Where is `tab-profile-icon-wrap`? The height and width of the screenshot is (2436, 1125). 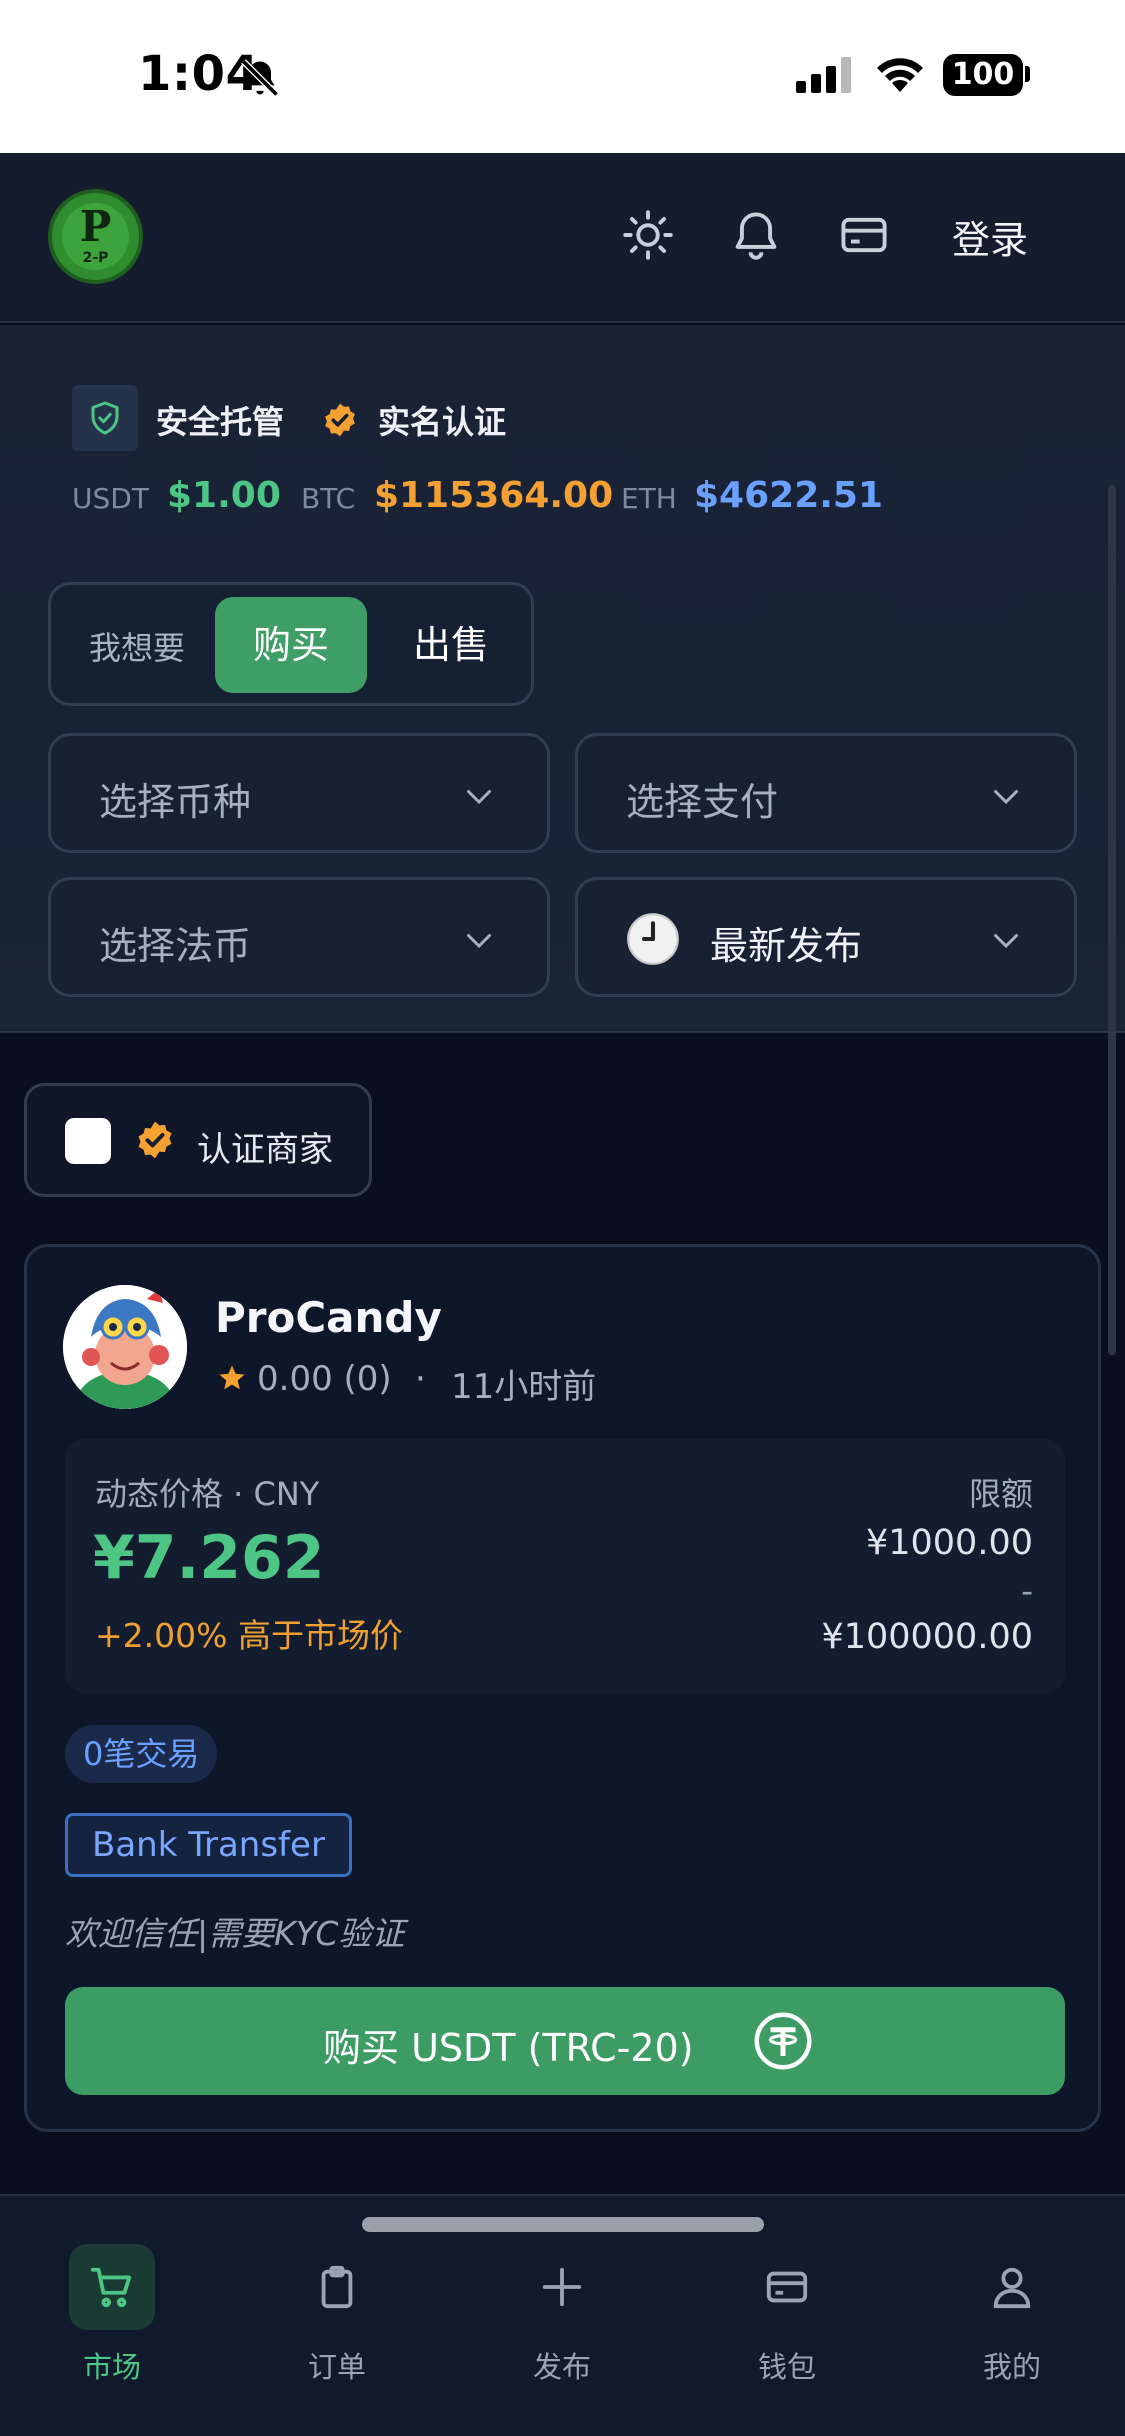
tab-profile-icon-wrap is located at coordinates (1012, 2287).